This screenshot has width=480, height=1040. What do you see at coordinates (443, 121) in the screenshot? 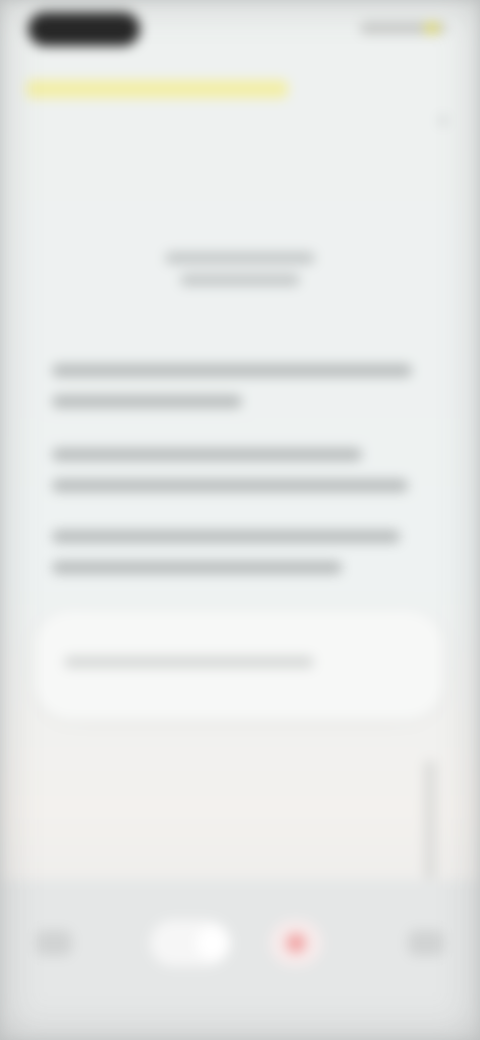
I see `close-icon: ×` at bounding box center [443, 121].